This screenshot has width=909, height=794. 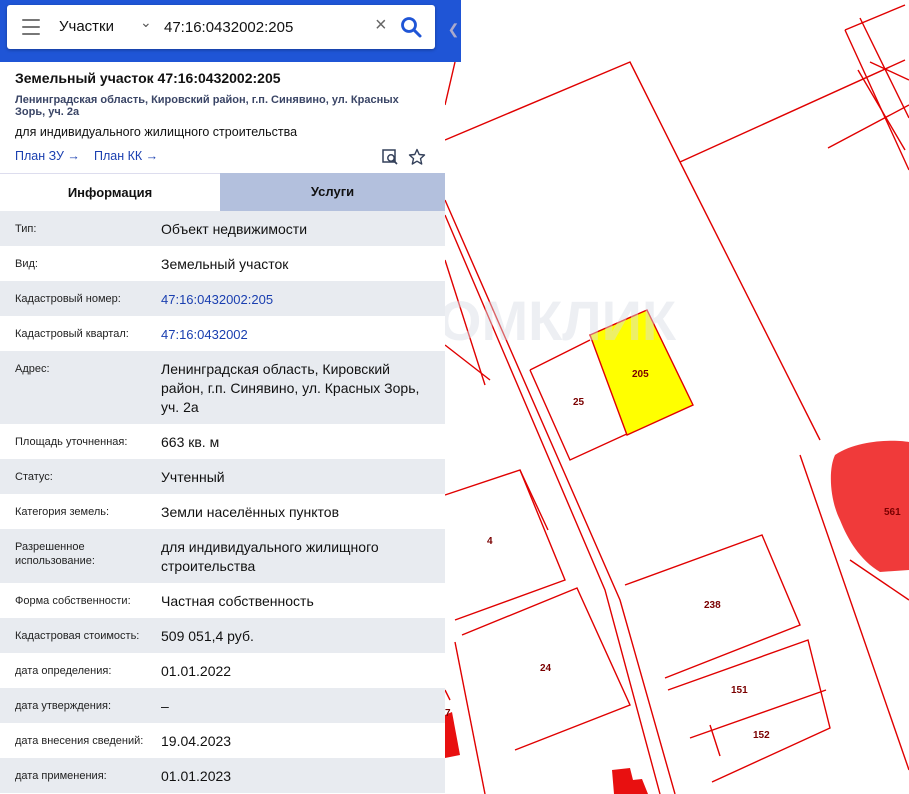 I want to click on top-bar: Участки ⌄ × ❮, so click(x=230, y=31).